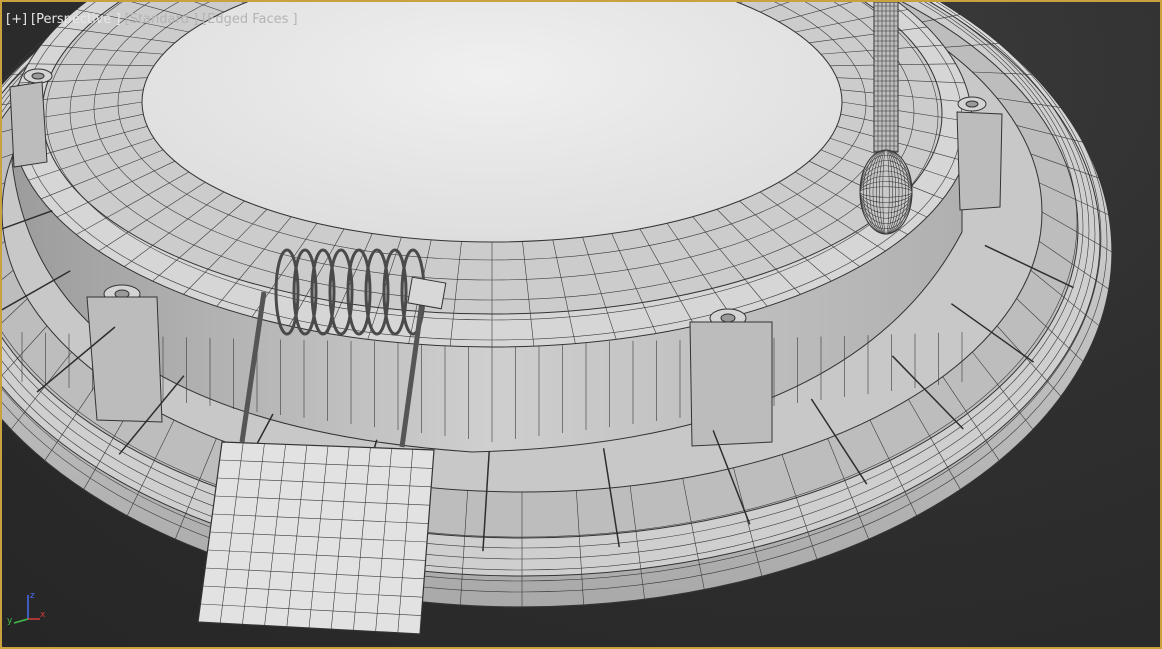 The image size is (1162, 649). What do you see at coordinates (250, 19) in the screenshot?
I see `display-mode-label: [Edged Faces ]` at bounding box center [250, 19].